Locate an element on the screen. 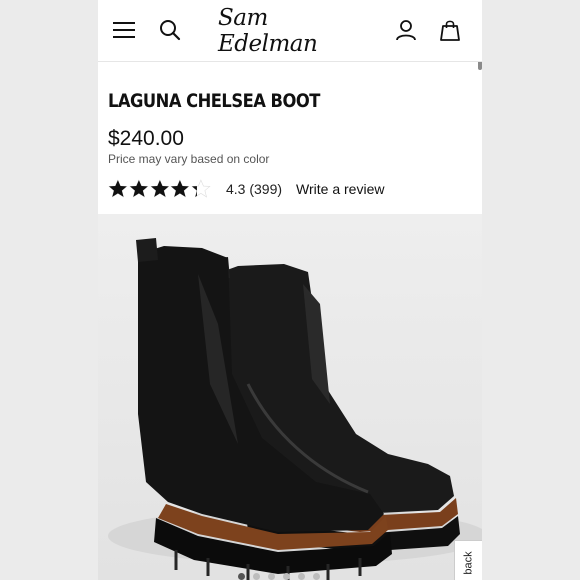  user-icon is located at coordinates (406, 30).